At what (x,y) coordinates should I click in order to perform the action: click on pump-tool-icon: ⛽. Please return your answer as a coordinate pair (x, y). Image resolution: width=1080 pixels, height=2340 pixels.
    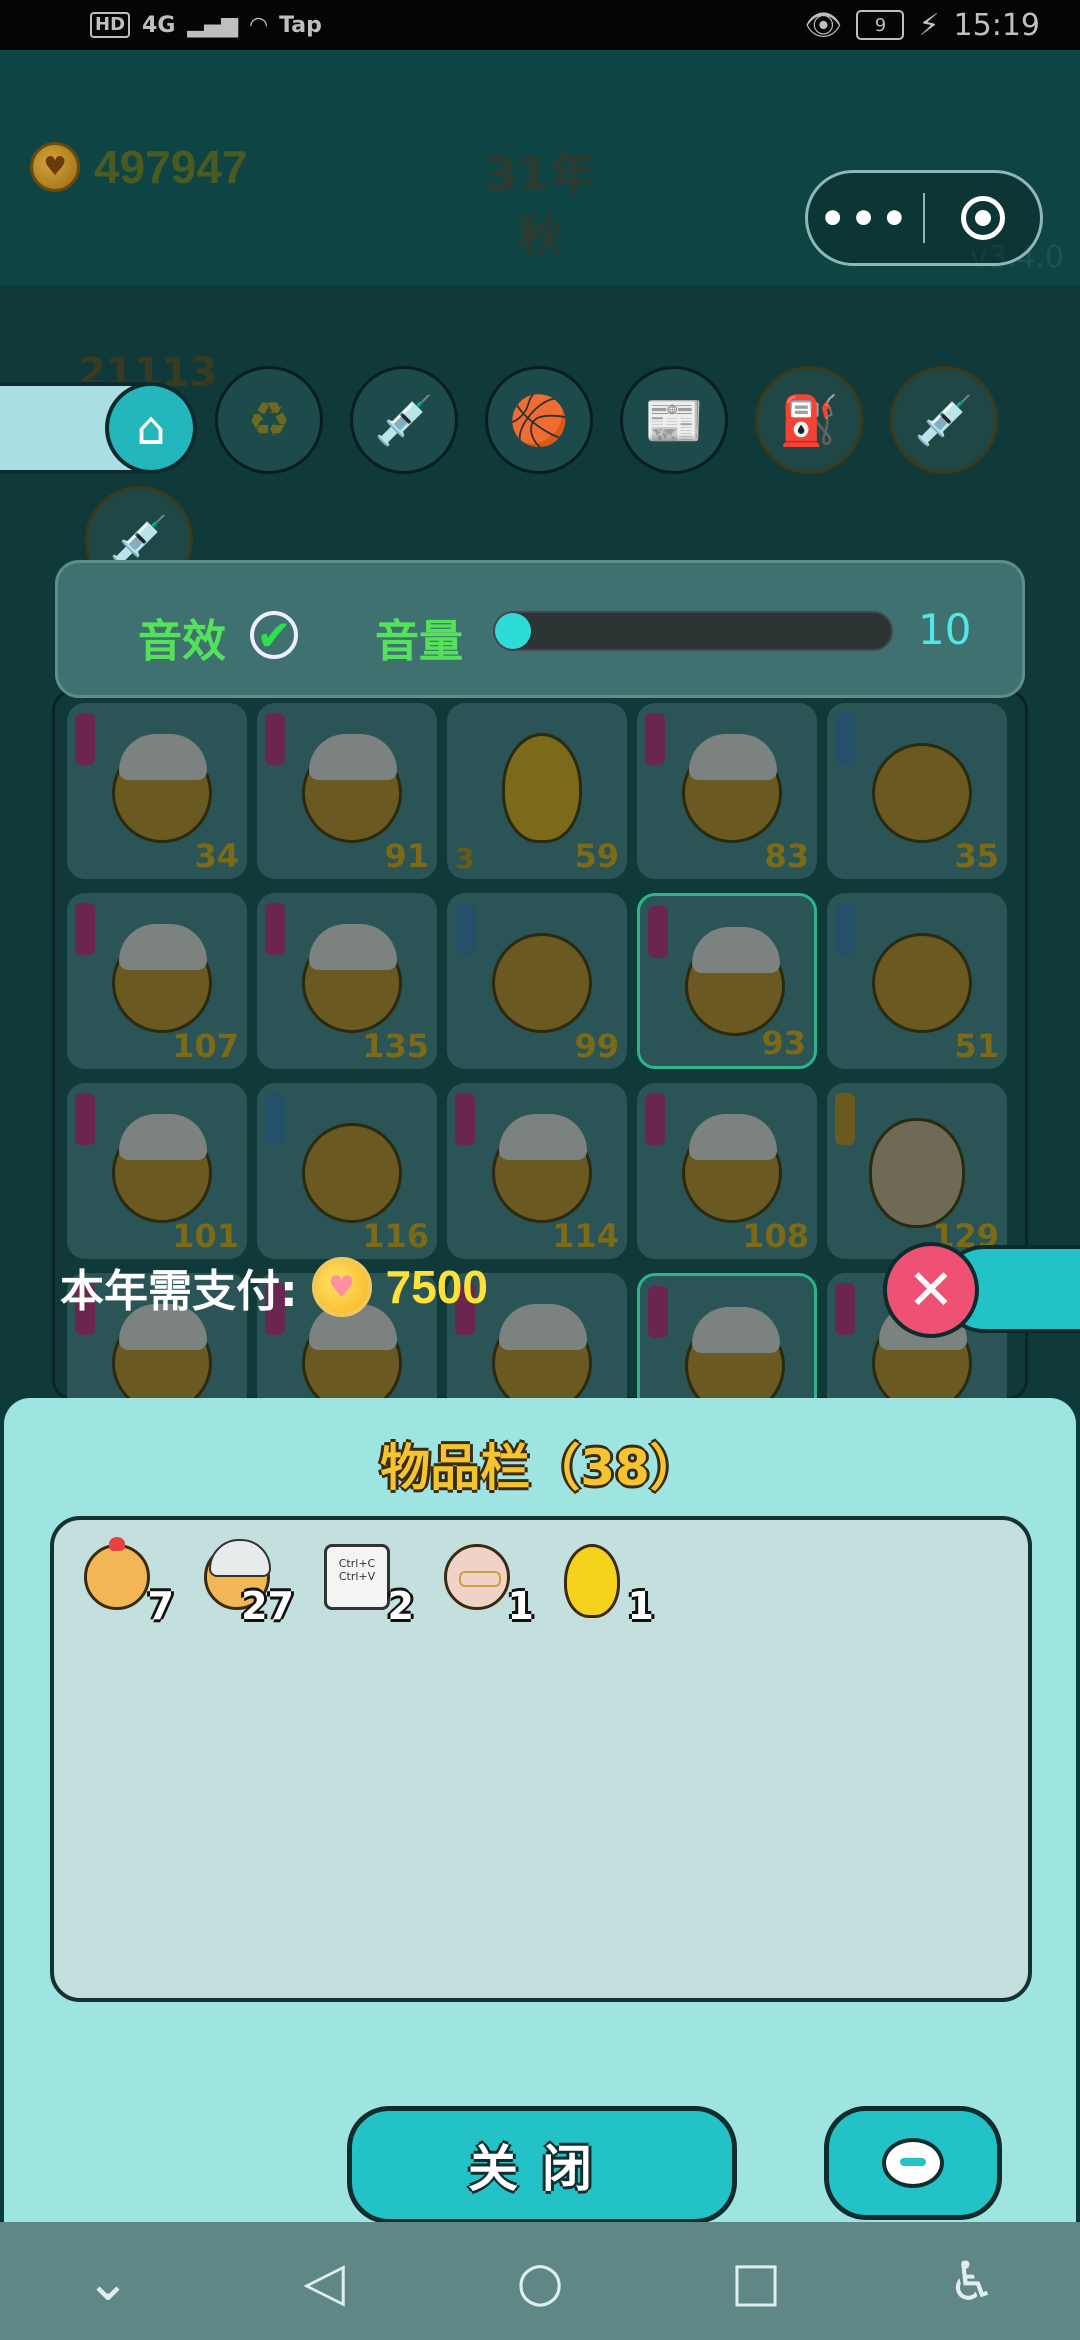
    Looking at the image, I should click on (809, 420).